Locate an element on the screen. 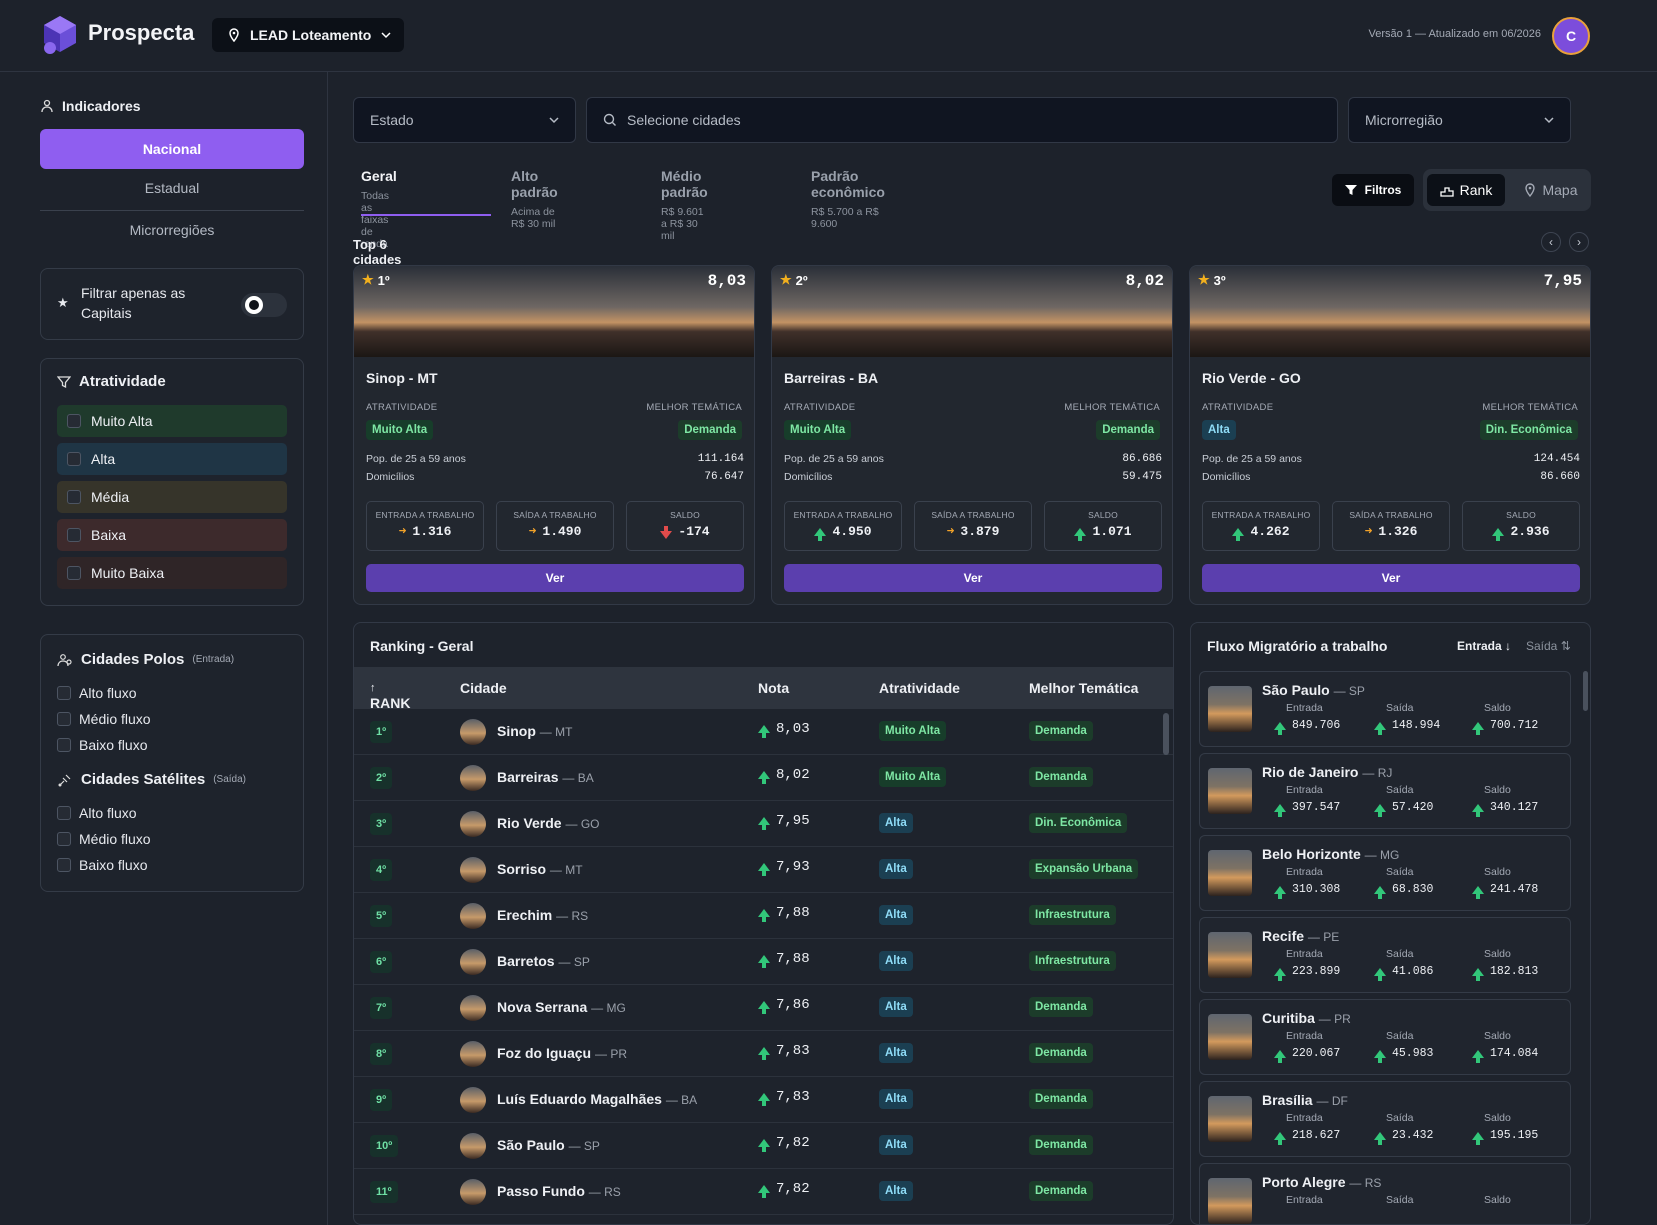 This screenshot has height=1225, width=1657. tema-badge: Demanda is located at coordinates (1128, 430).